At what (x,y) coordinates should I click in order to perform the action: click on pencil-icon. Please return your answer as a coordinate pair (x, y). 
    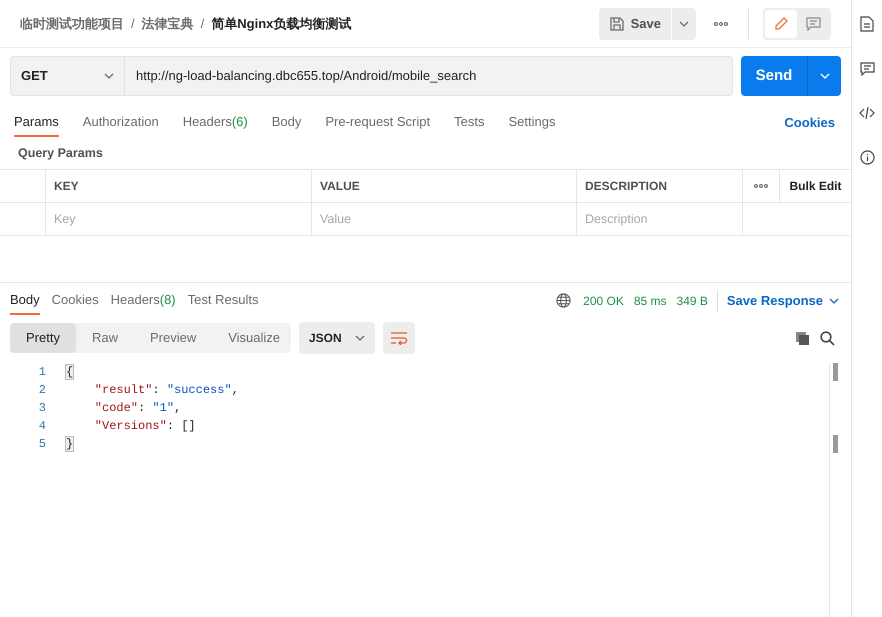
    Looking at the image, I should click on (781, 23).